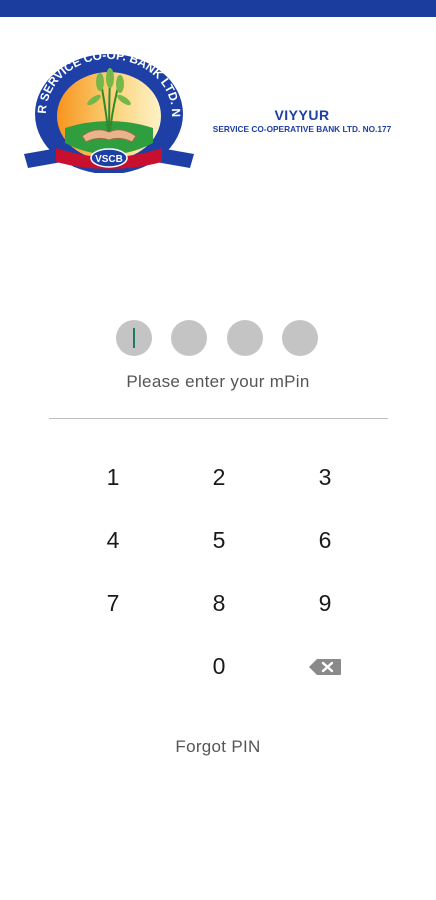  What do you see at coordinates (219, 666) in the screenshot?
I see `key-0: 0` at bounding box center [219, 666].